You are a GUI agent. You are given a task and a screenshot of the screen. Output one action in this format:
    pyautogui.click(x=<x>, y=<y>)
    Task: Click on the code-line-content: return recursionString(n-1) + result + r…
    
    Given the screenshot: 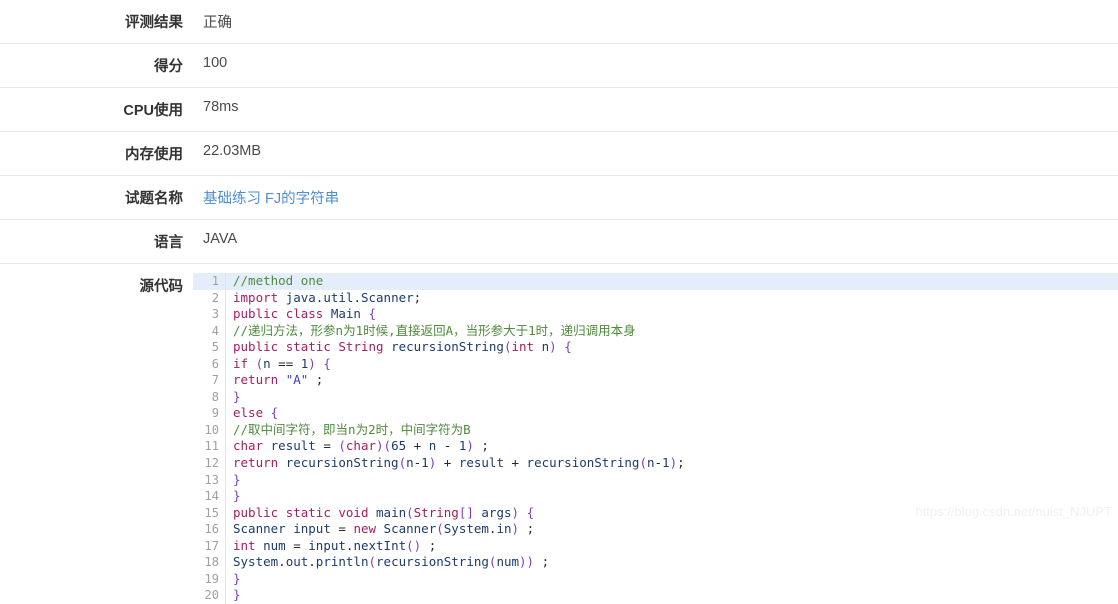 What is the action you would take?
    pyautogui.click(x=459, y=463)
    